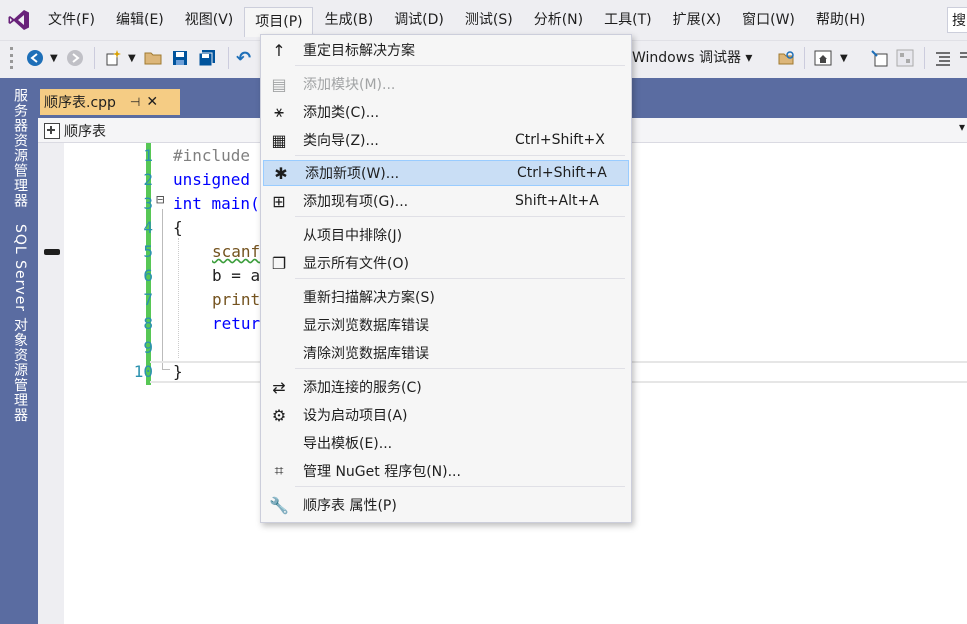  What do you see at coordinates (236, 251) in the screenshot?
I see `code-line: scanf` at bounding box center [236, 251].